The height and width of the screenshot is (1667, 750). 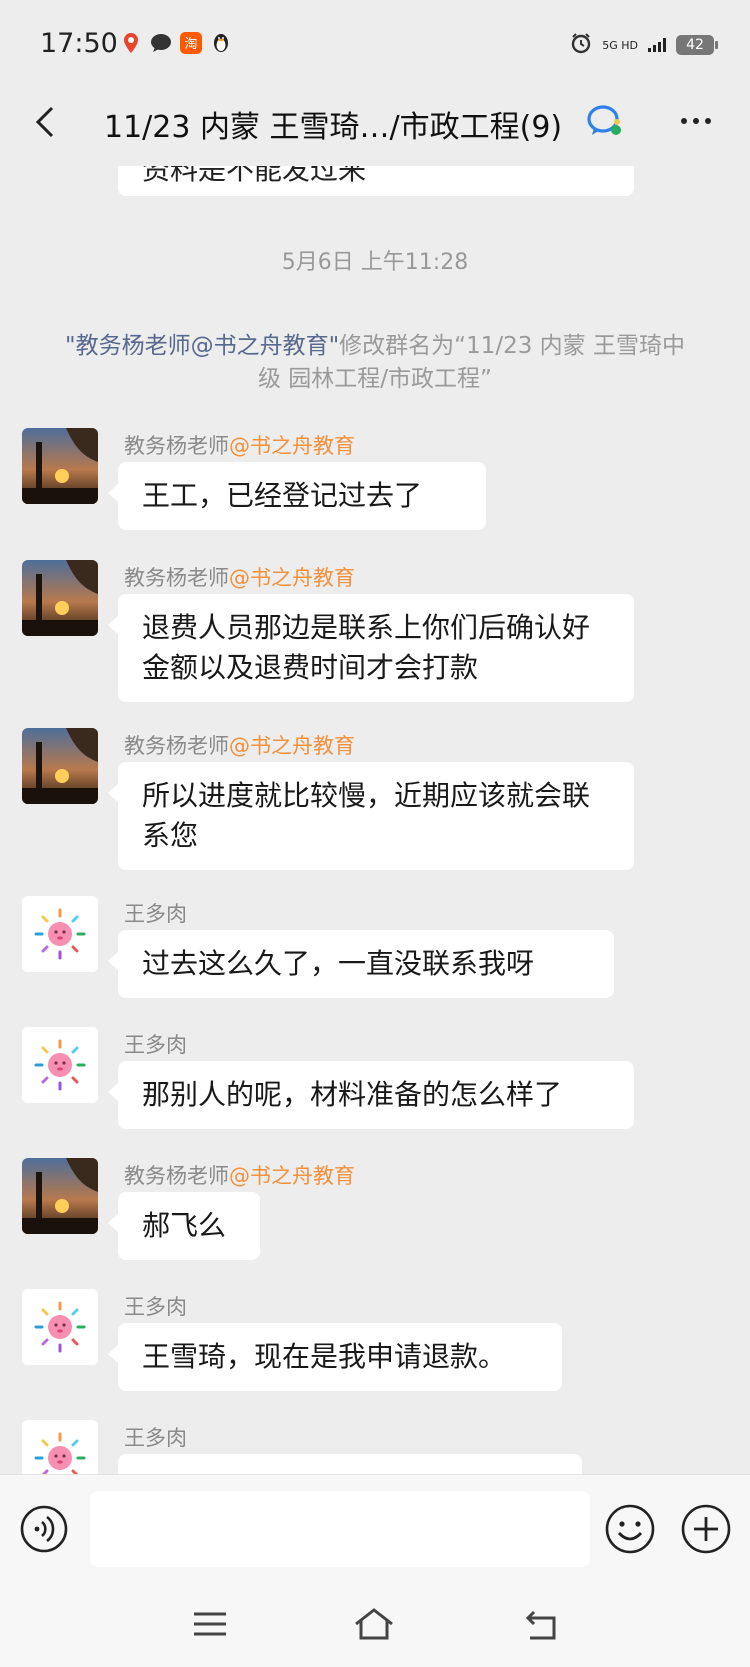 I want to click on more-actions-icon, so click(x=706, y=1529).